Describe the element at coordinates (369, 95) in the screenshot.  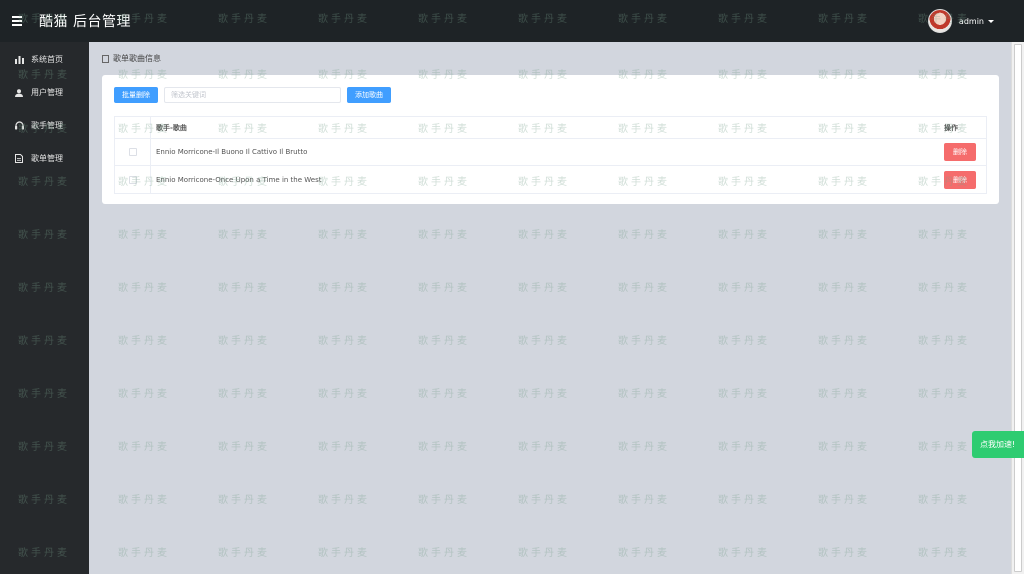
I see `add-song-button: 添加歌曲` at that location.